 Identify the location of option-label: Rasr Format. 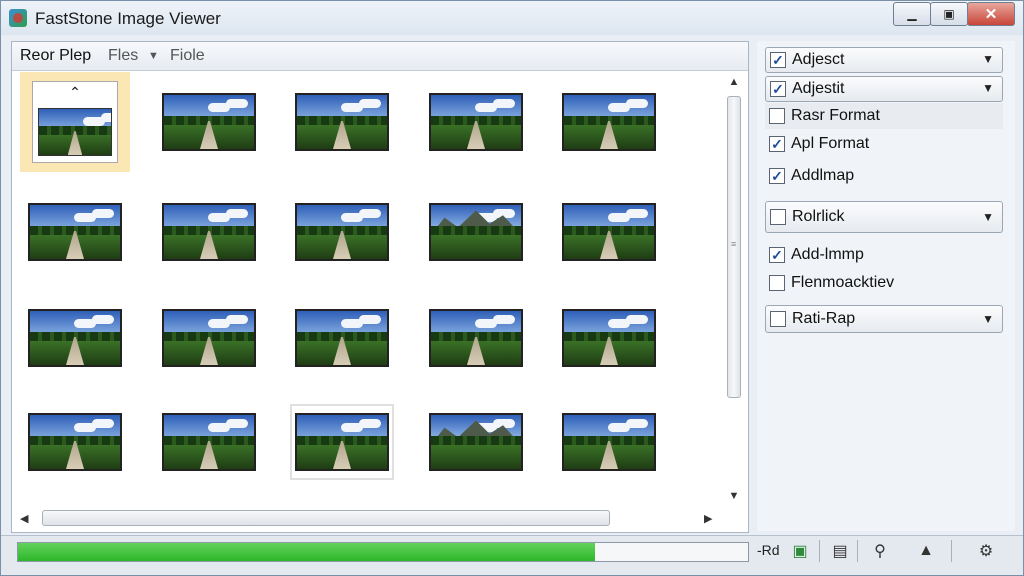
(835, 115).